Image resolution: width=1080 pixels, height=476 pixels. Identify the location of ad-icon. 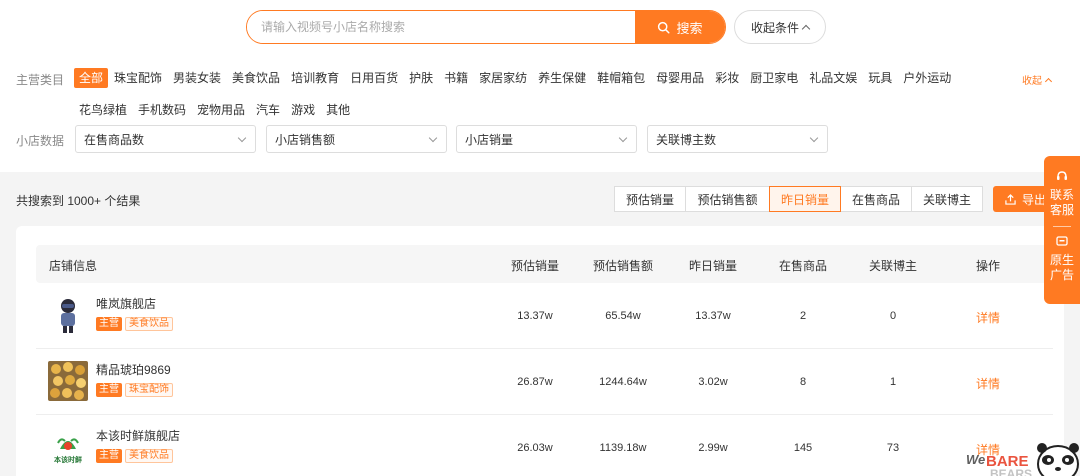
(1062, 241).